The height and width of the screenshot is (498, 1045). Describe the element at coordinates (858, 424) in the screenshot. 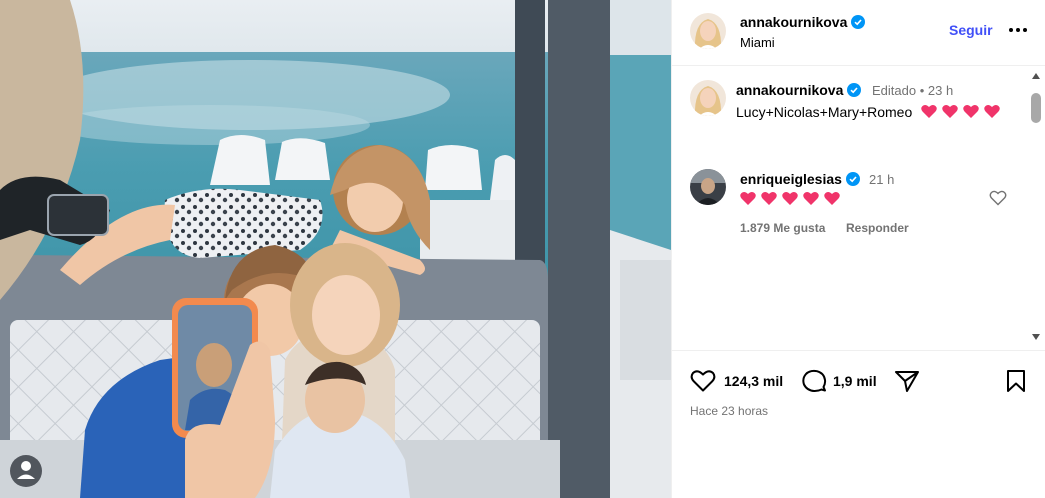

I see `post-actions: 124,3 mil 1,9 mil Hace 23 horas` at that location.